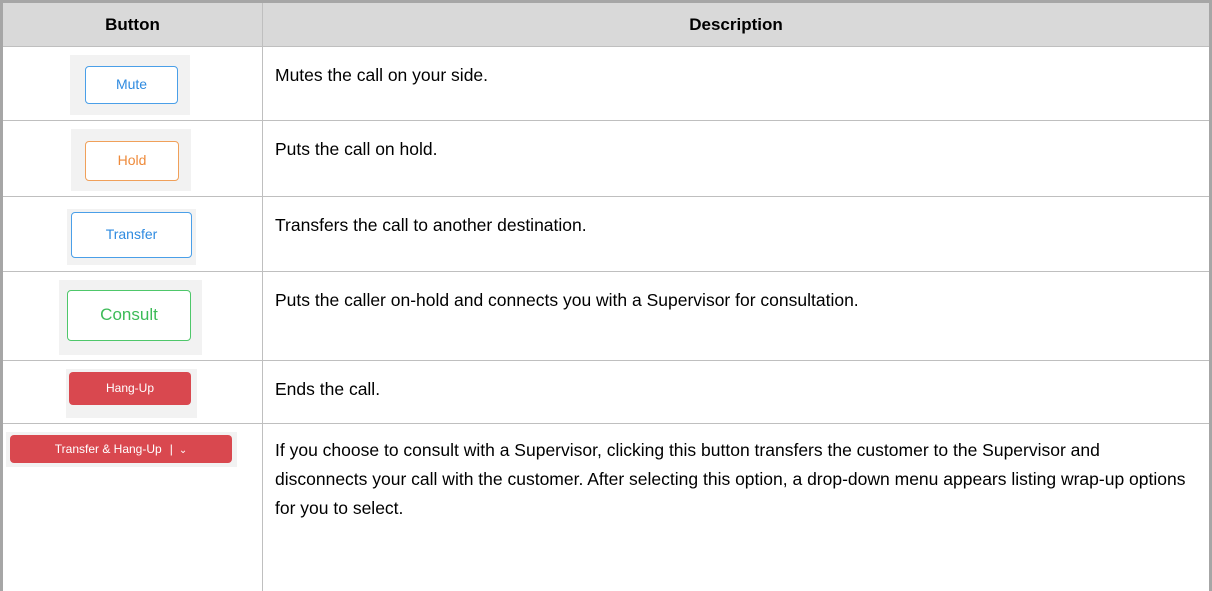  I want to click on header-description: Description, so click(736, 24).